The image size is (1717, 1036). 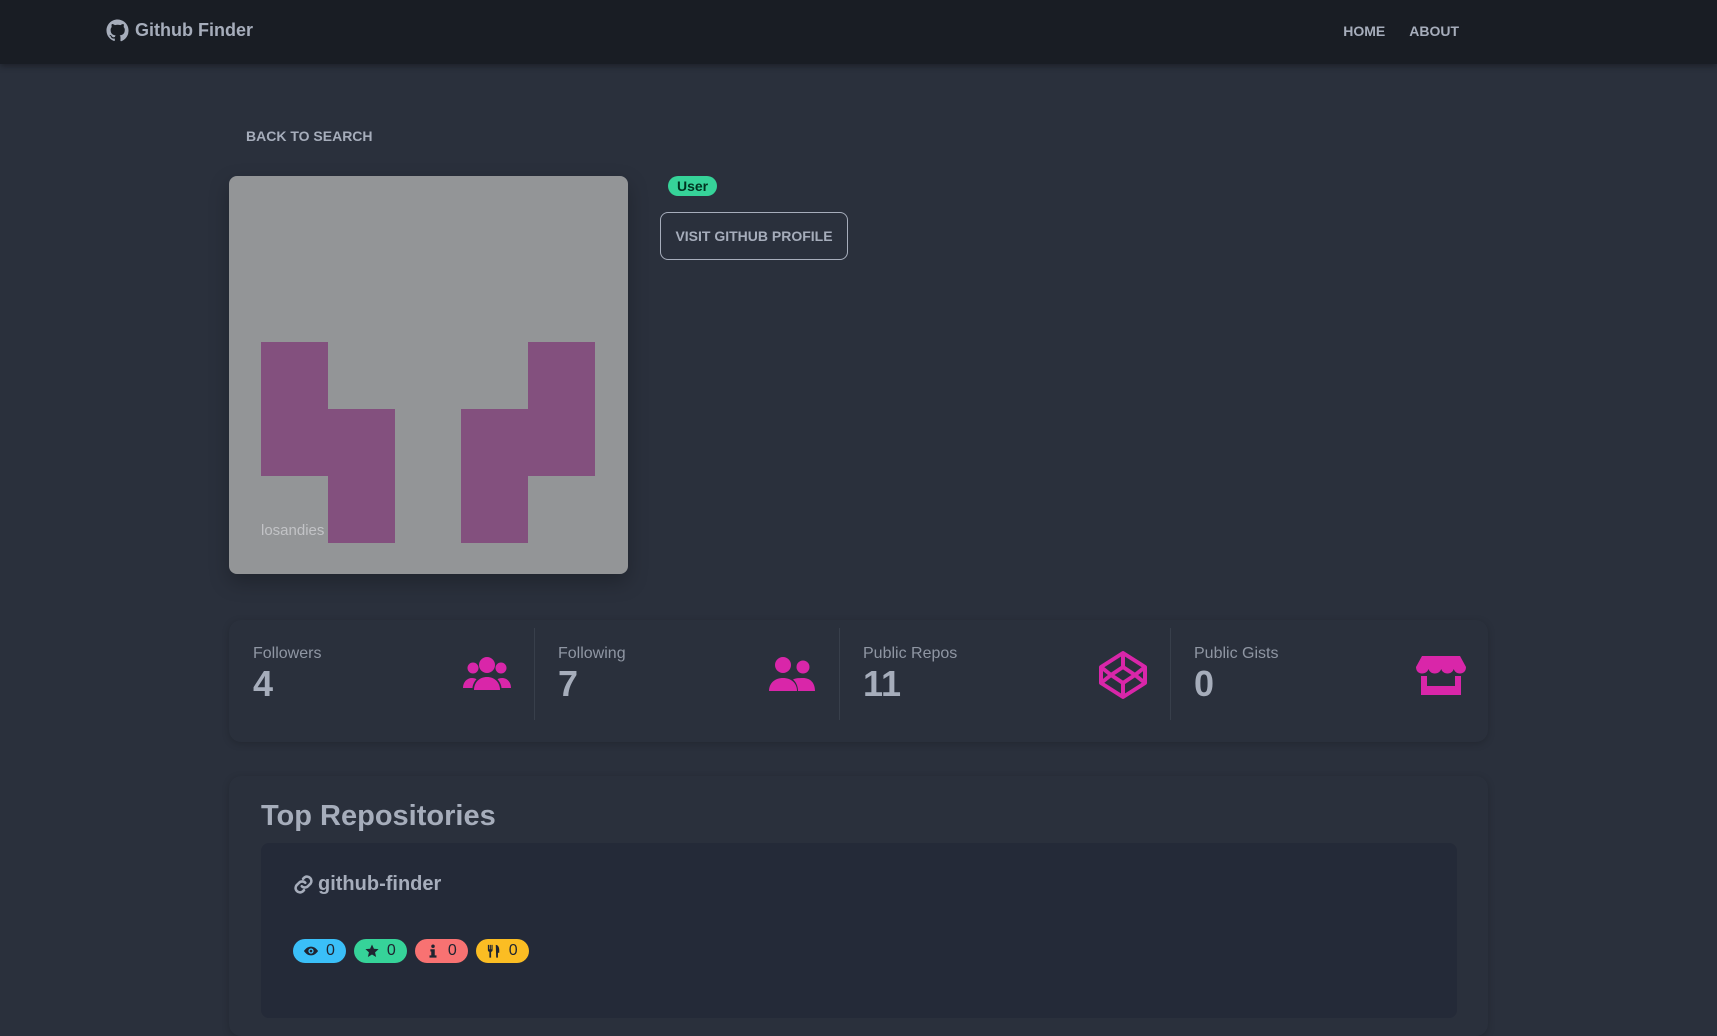 What do you see at coordinates (1441, 675) in the screenshot?
I see `store-icon` at bounding box center [1441, 675].